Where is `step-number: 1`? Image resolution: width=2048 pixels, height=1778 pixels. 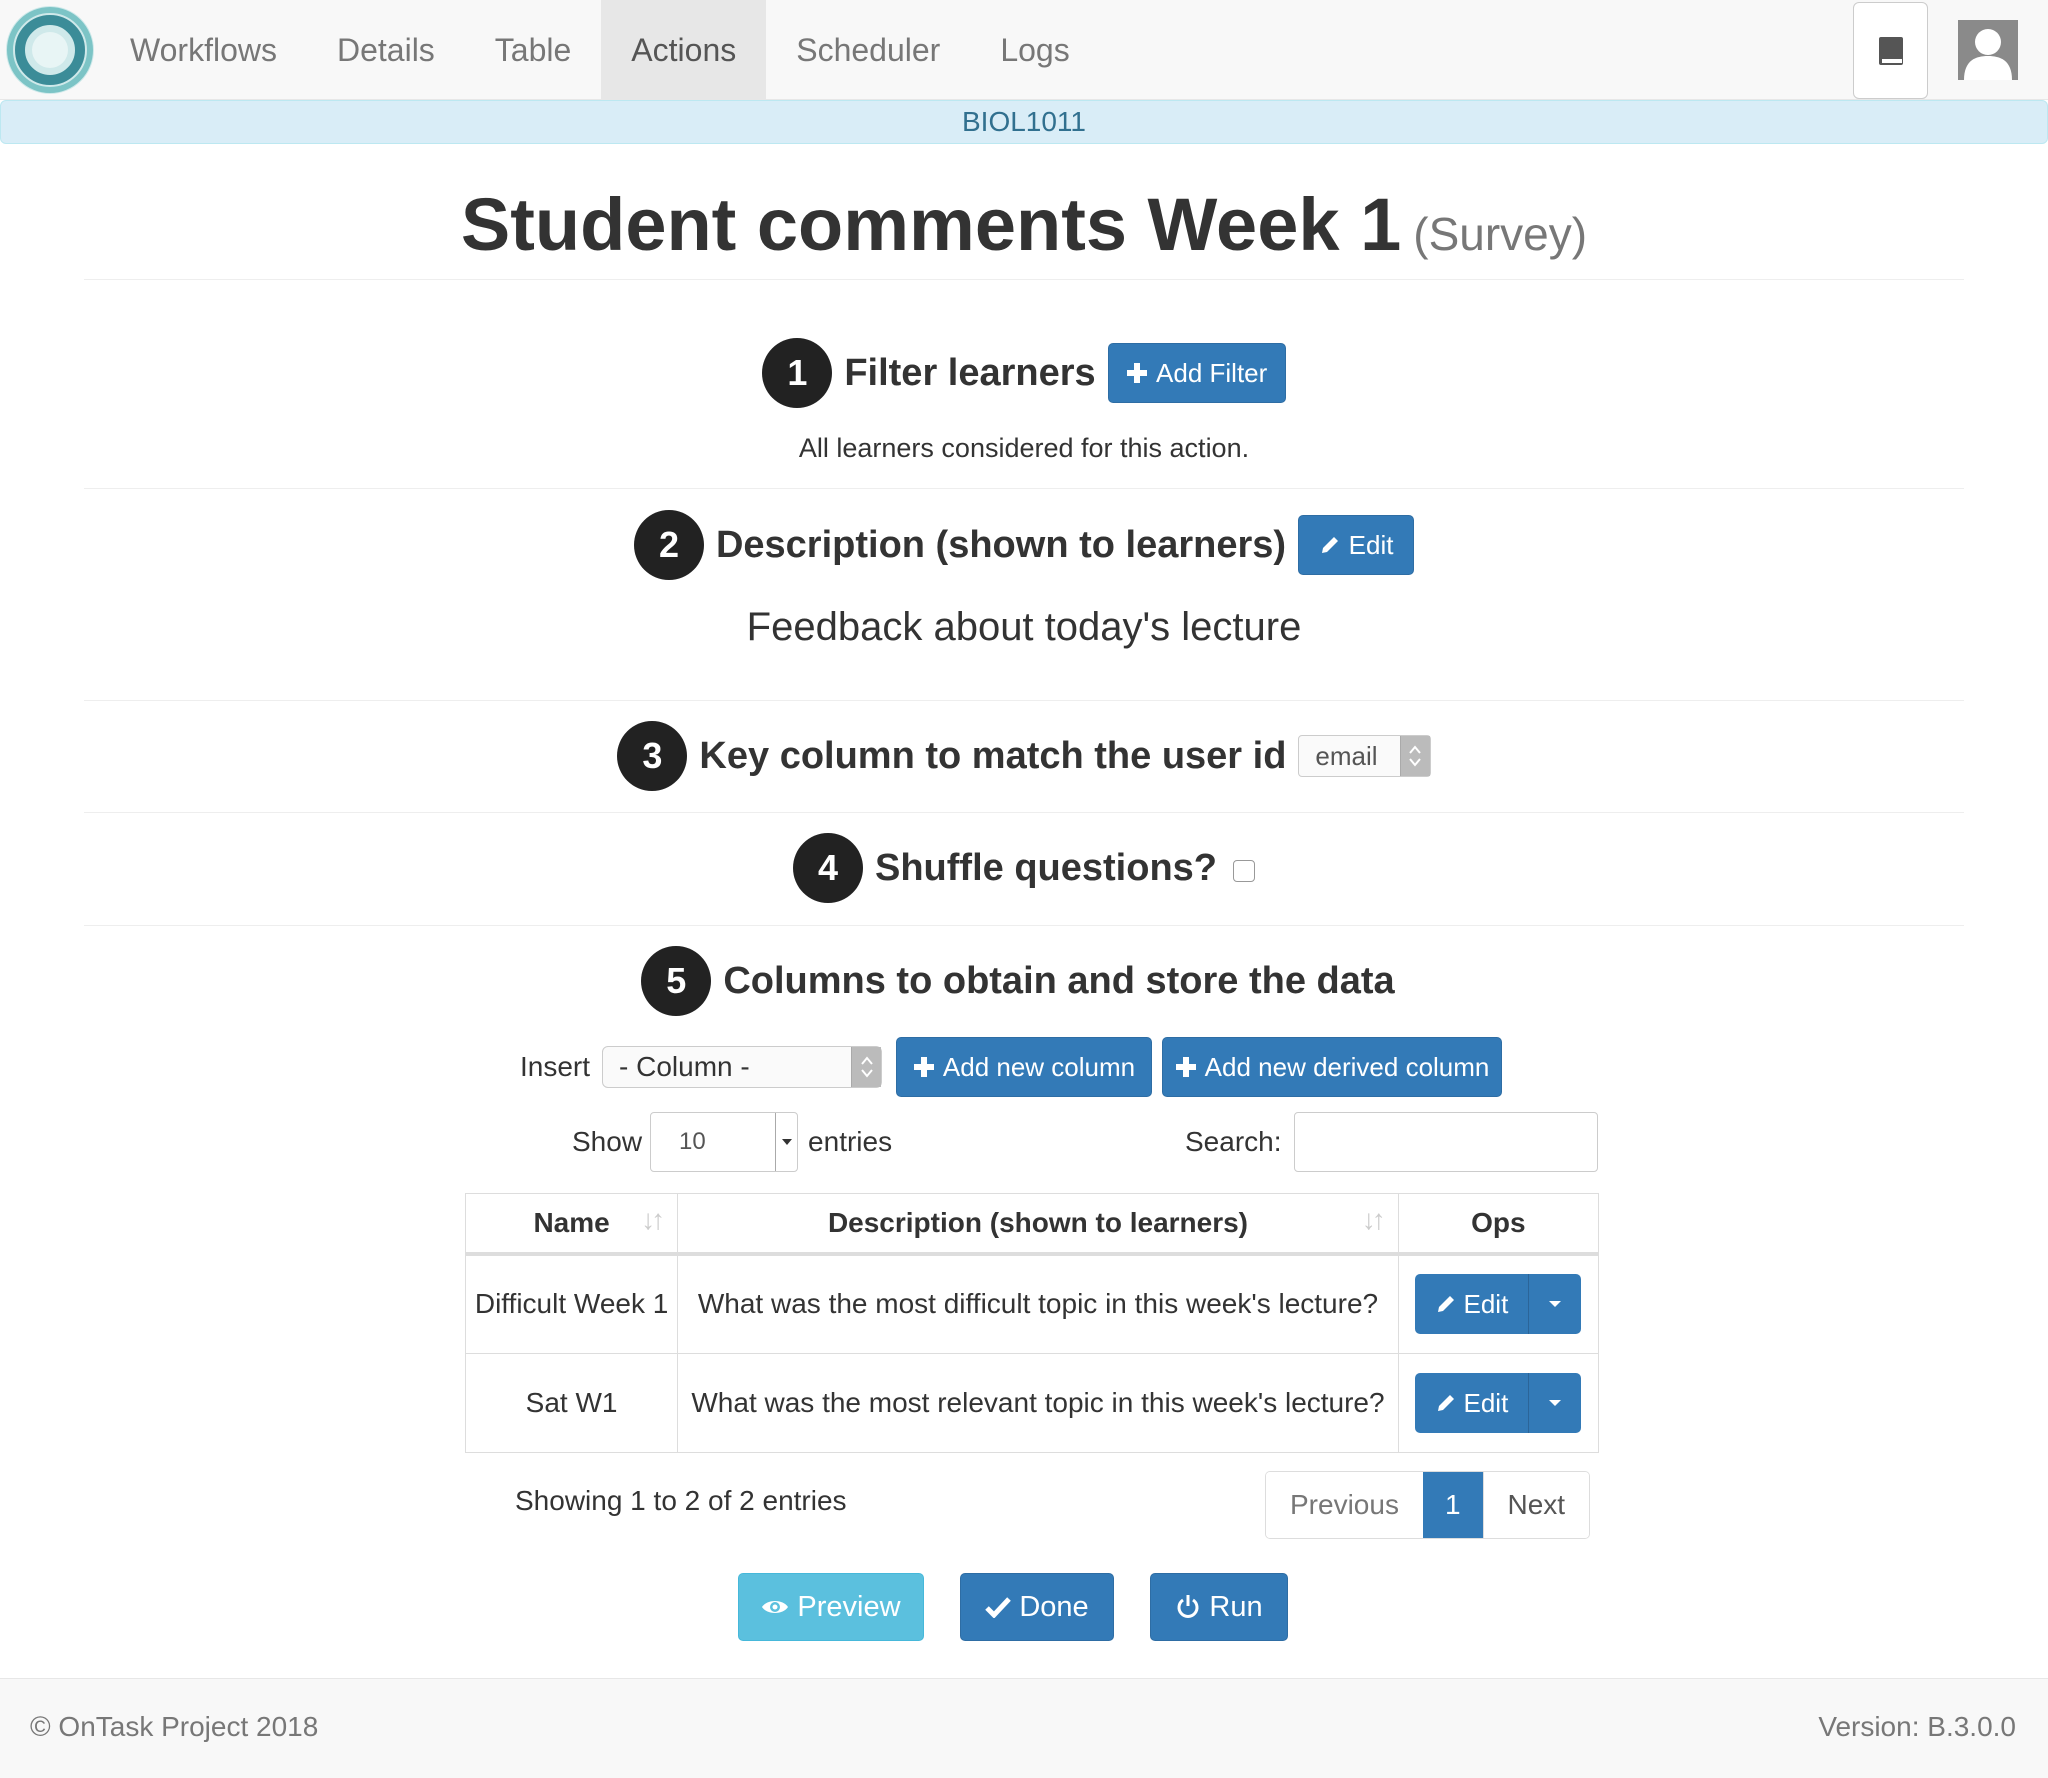
step-number: 1 is located at coordinates (797, 373).